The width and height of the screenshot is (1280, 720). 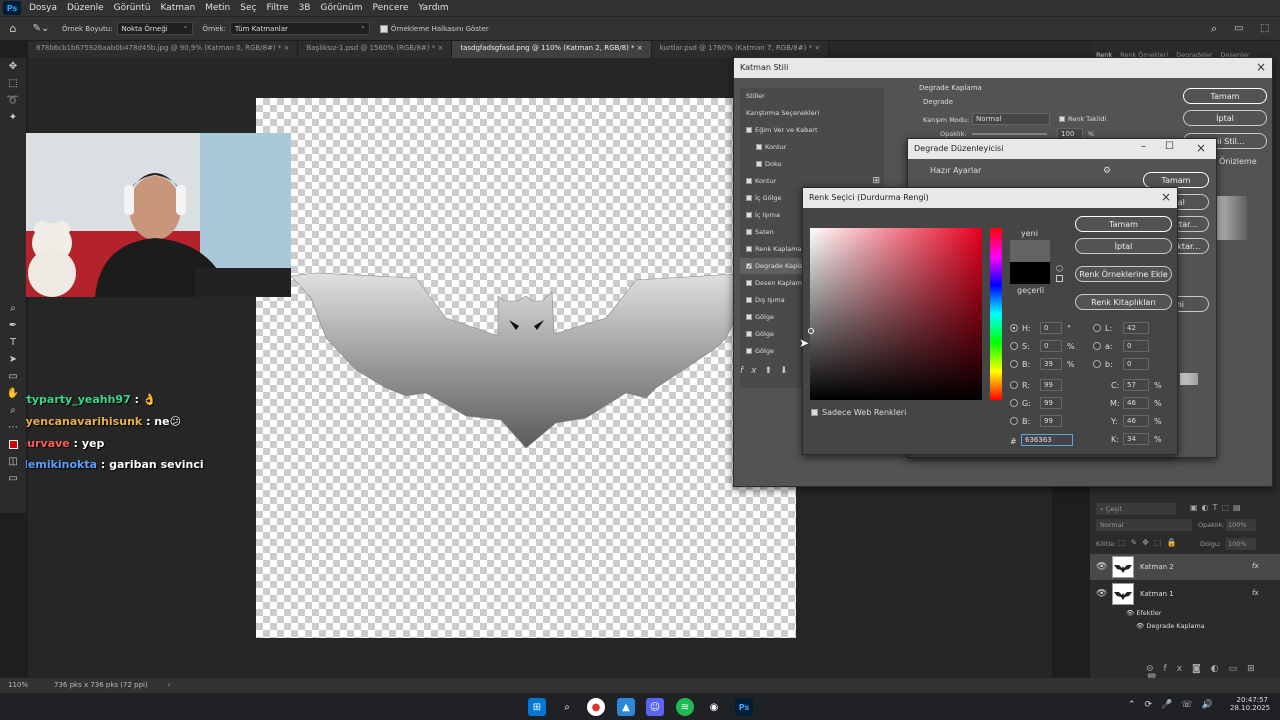 What do you see at coordinates (1241, 544) in the screenshot?
I see `fill-field: 100%` at bounding box center [1241, 544].